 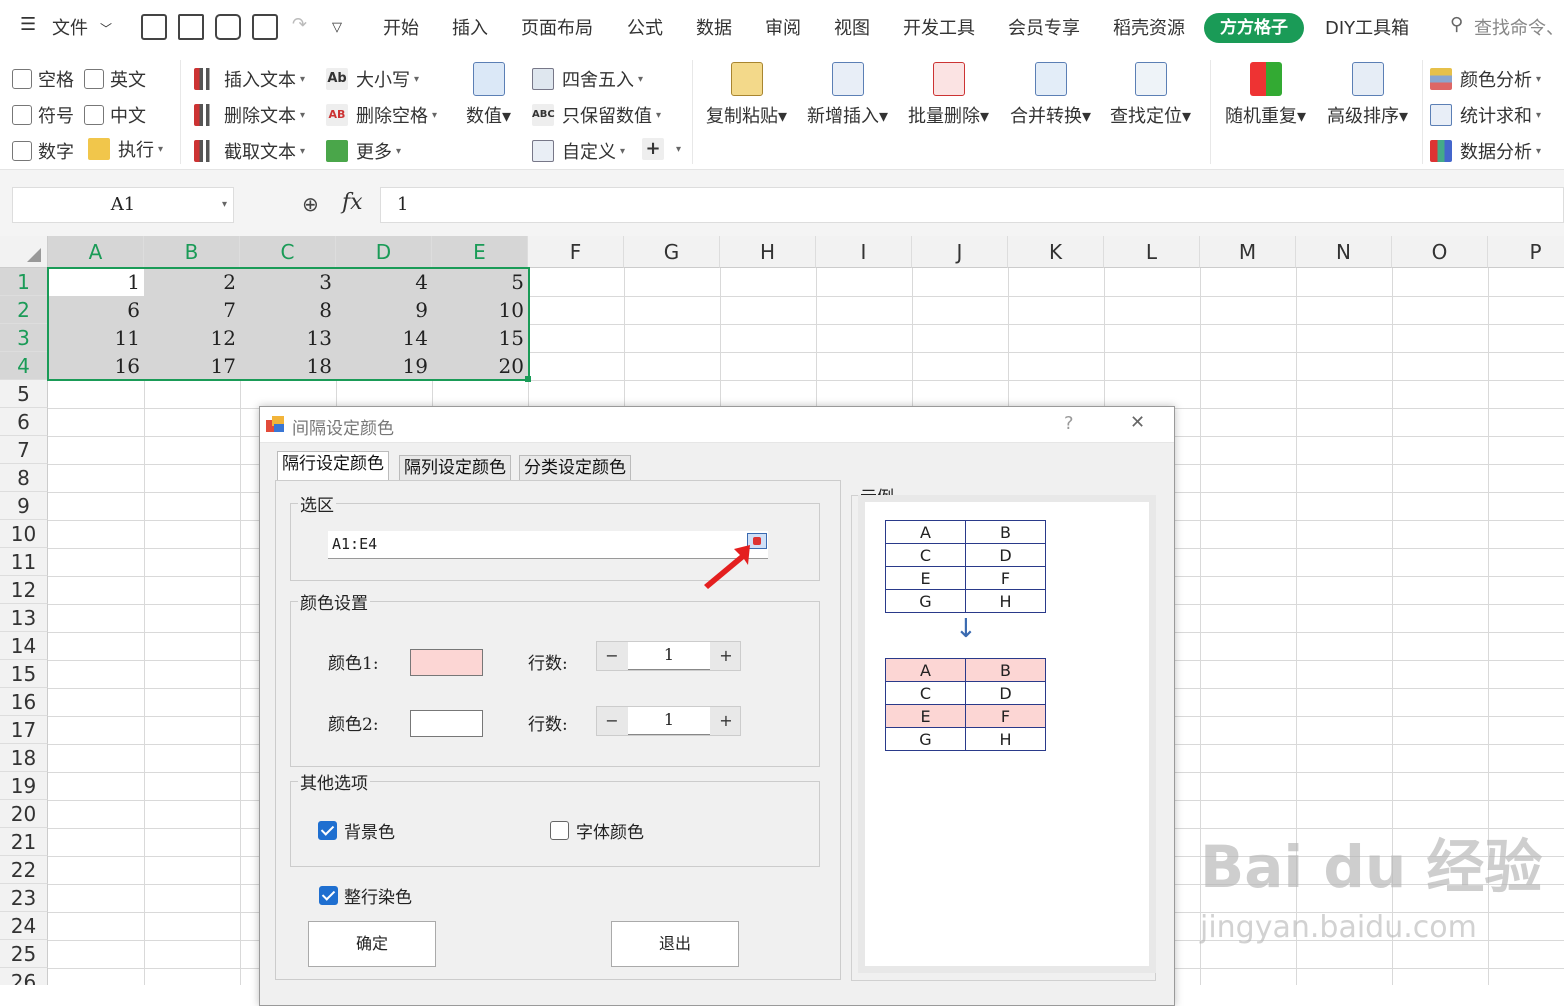 I want to click on column-header-n: N, so click(x=1344, y=252).